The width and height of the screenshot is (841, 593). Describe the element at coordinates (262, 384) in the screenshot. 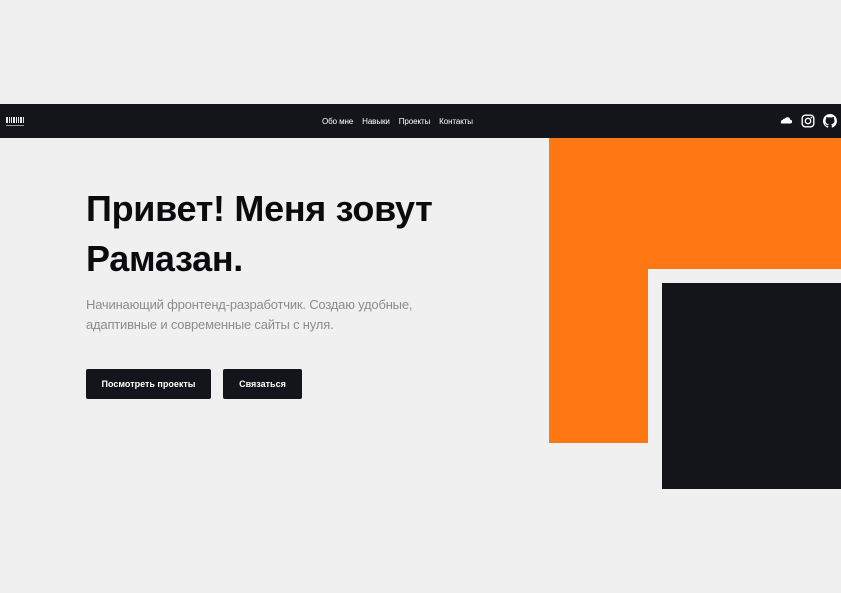

I see `contact-button: Связаться` at that location.